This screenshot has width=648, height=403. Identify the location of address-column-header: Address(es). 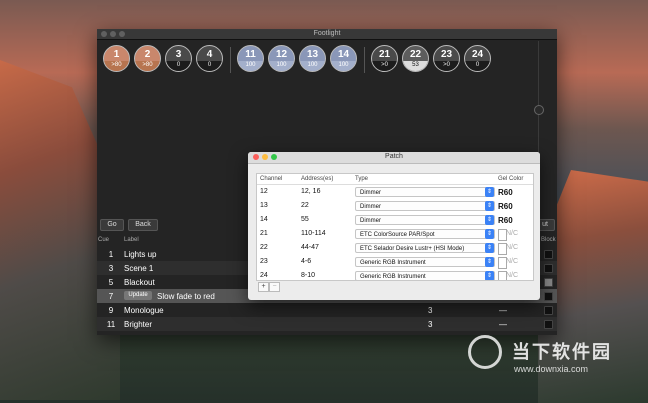
(317, 179).